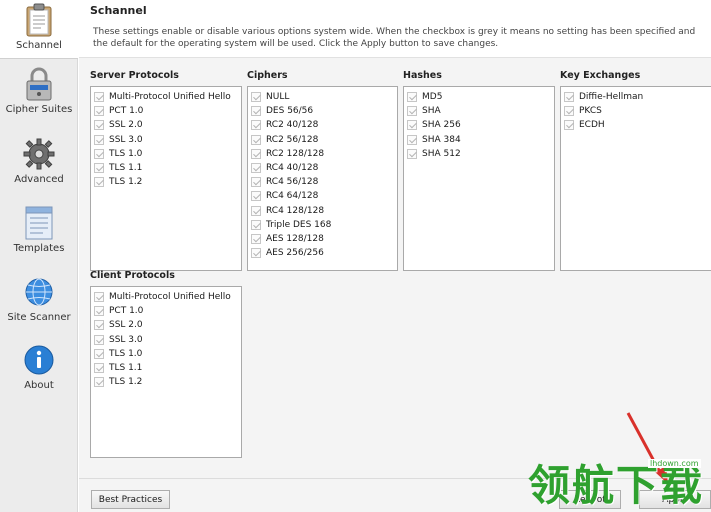 The image size is (711, 512). Describe the element at coordinates (39, 29) in the screenshot. I see `sidebar-item-schannel: Schannel` at that location.